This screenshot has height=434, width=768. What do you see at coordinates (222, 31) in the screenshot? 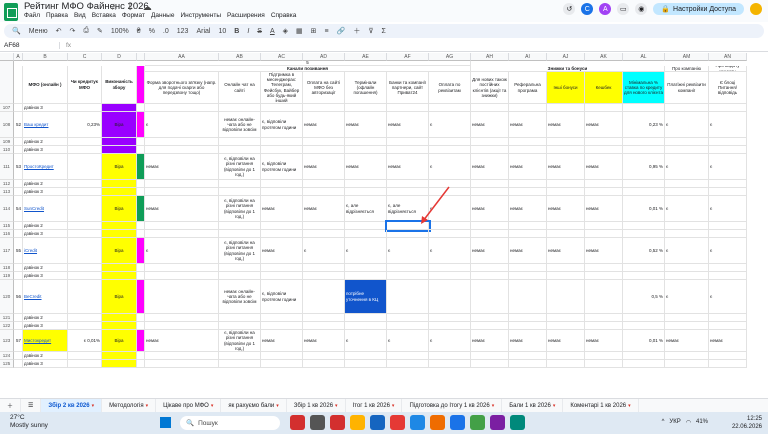
I see `font-size: 10` at bounding box center [222, 31].